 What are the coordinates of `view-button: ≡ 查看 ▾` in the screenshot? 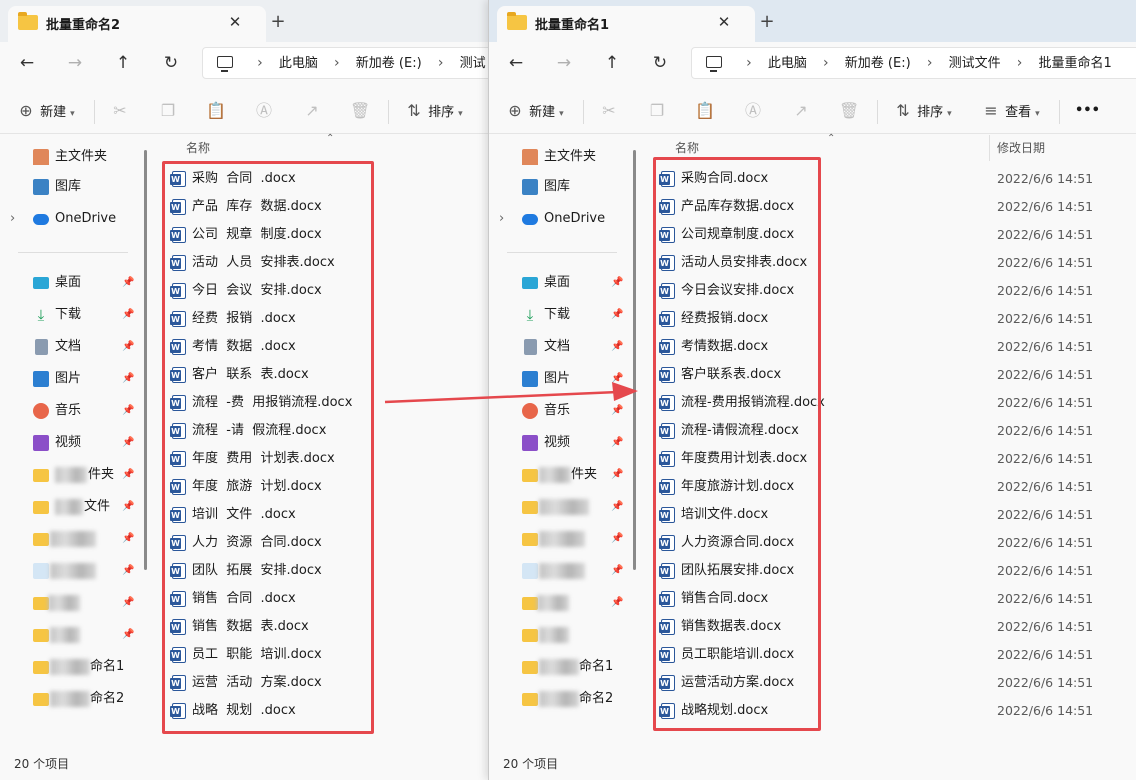 It's located at (1010, 111).